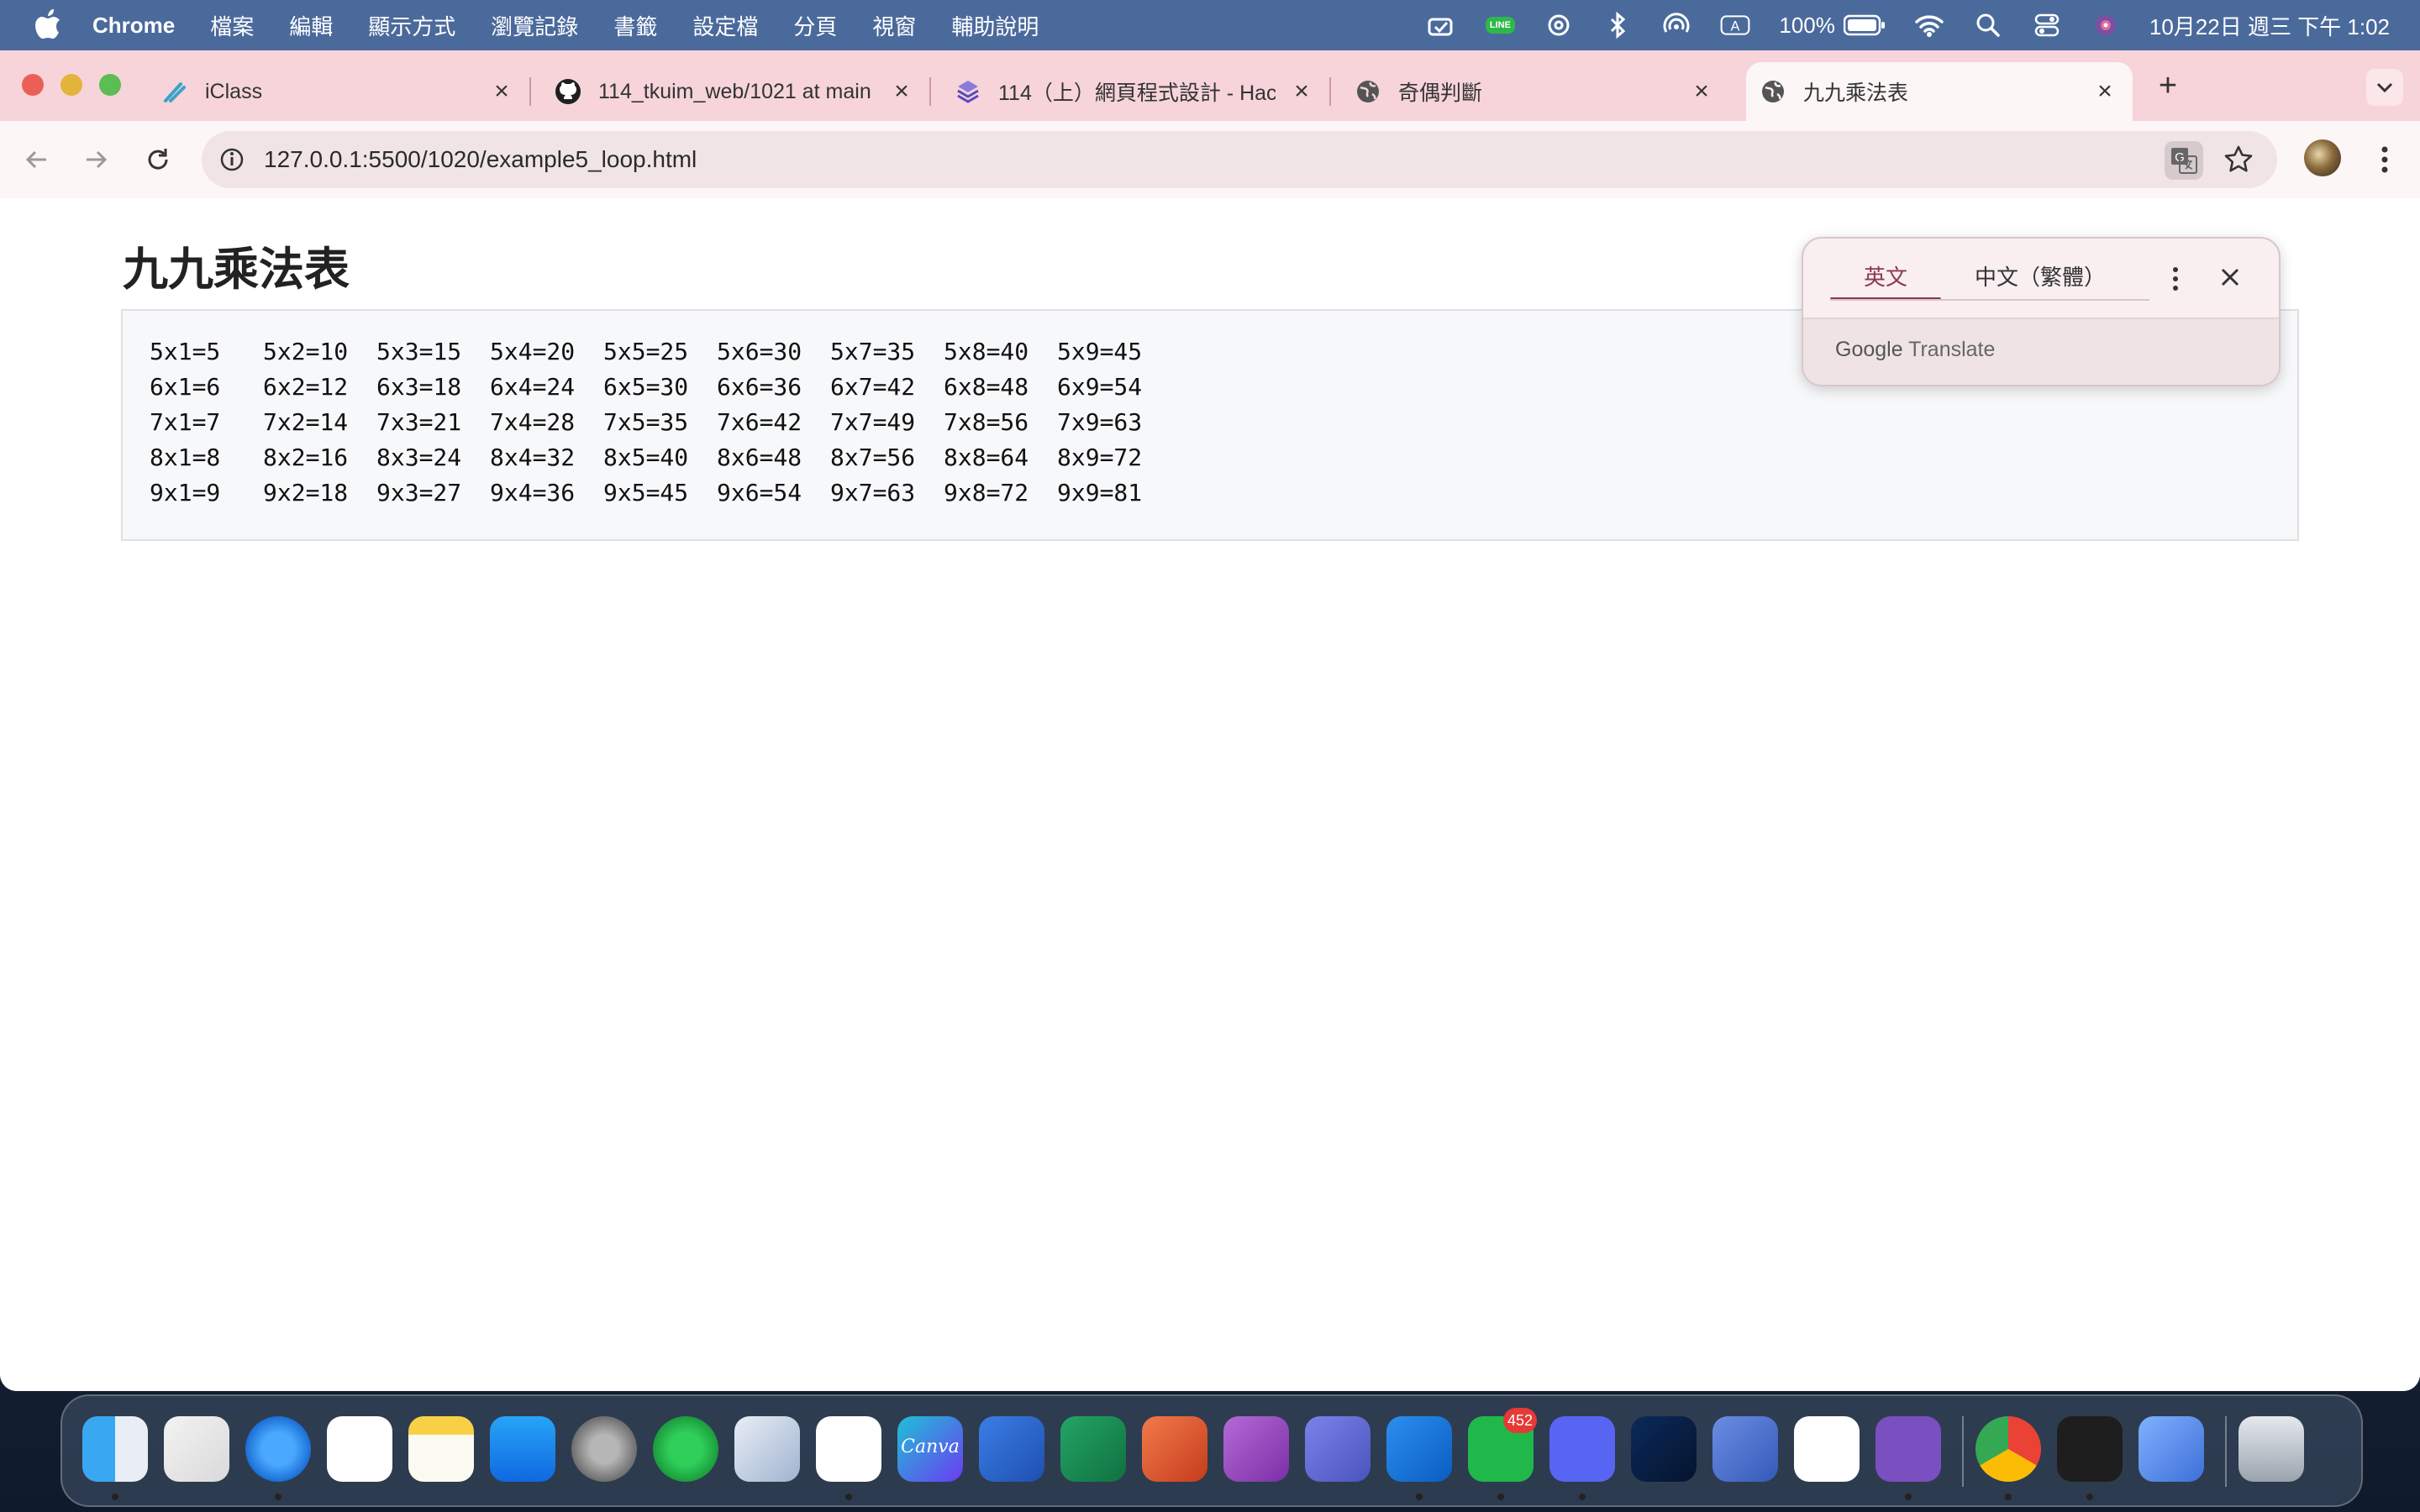 The image size is (2420, 1512). What do you see at coordinates (1100, 493) in the screenshot?
I see `table-cell: 9x9=81` at bounding box center [1100, 493].